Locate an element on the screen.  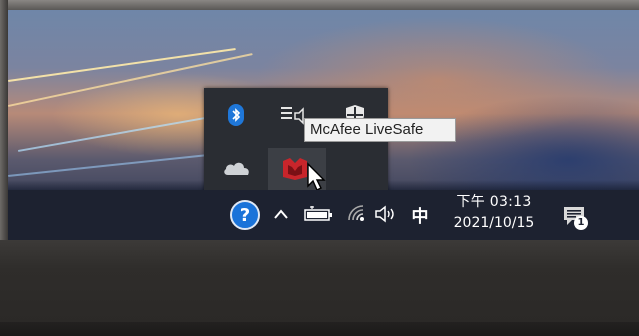
clock-date: 2021/10/15 is located at coordinates (494, 223).